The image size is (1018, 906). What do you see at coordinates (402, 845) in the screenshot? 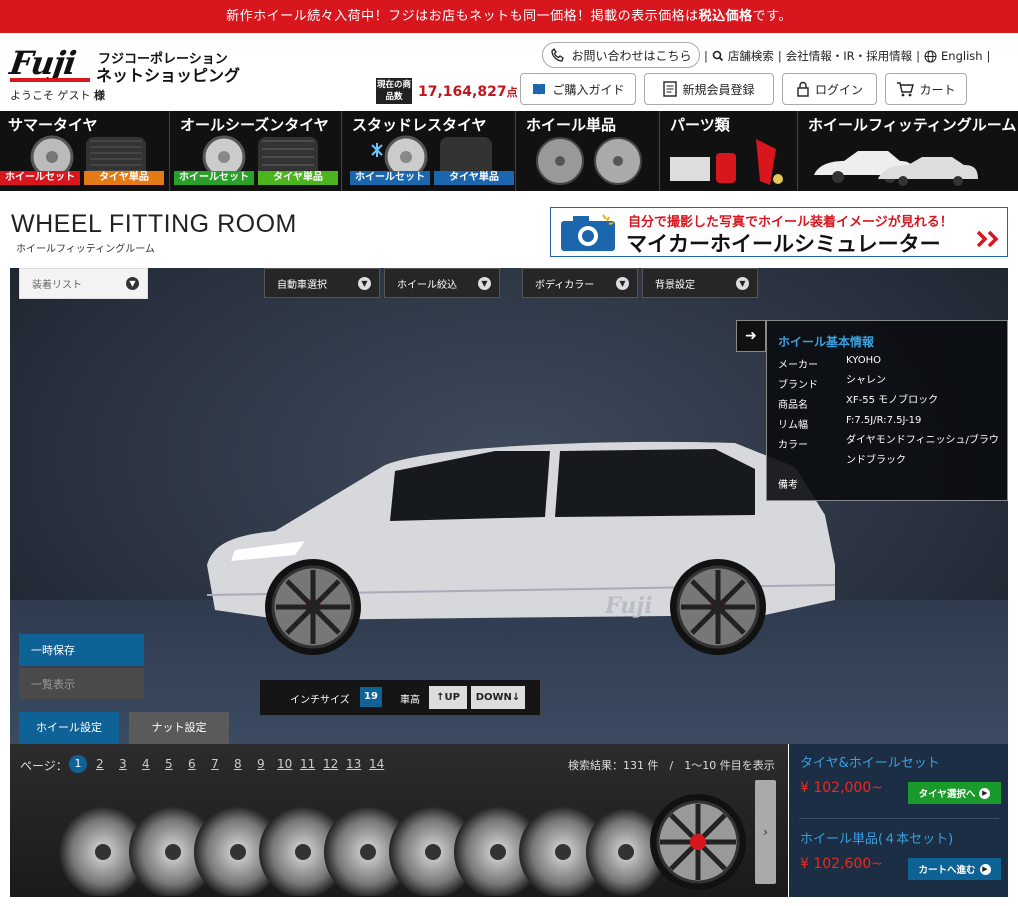
I see `wheel-thumbnails` at bounding box center [402, 845].